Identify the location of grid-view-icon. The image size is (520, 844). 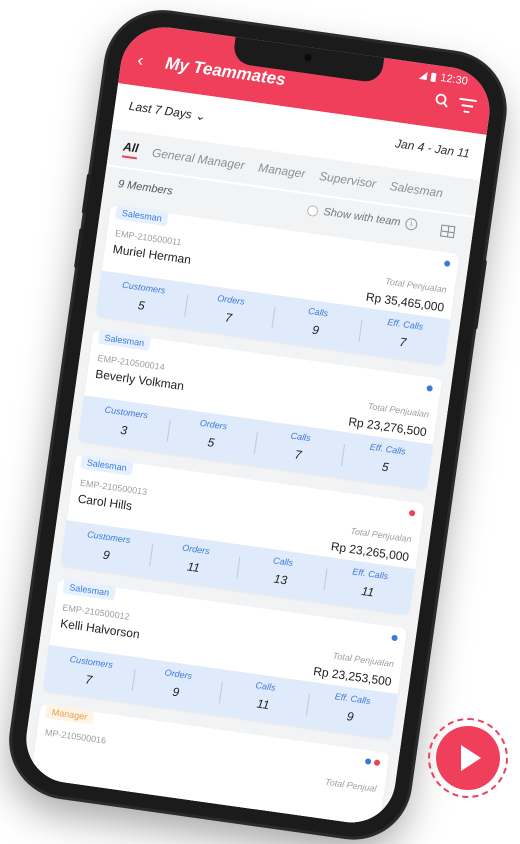
(447, 231).